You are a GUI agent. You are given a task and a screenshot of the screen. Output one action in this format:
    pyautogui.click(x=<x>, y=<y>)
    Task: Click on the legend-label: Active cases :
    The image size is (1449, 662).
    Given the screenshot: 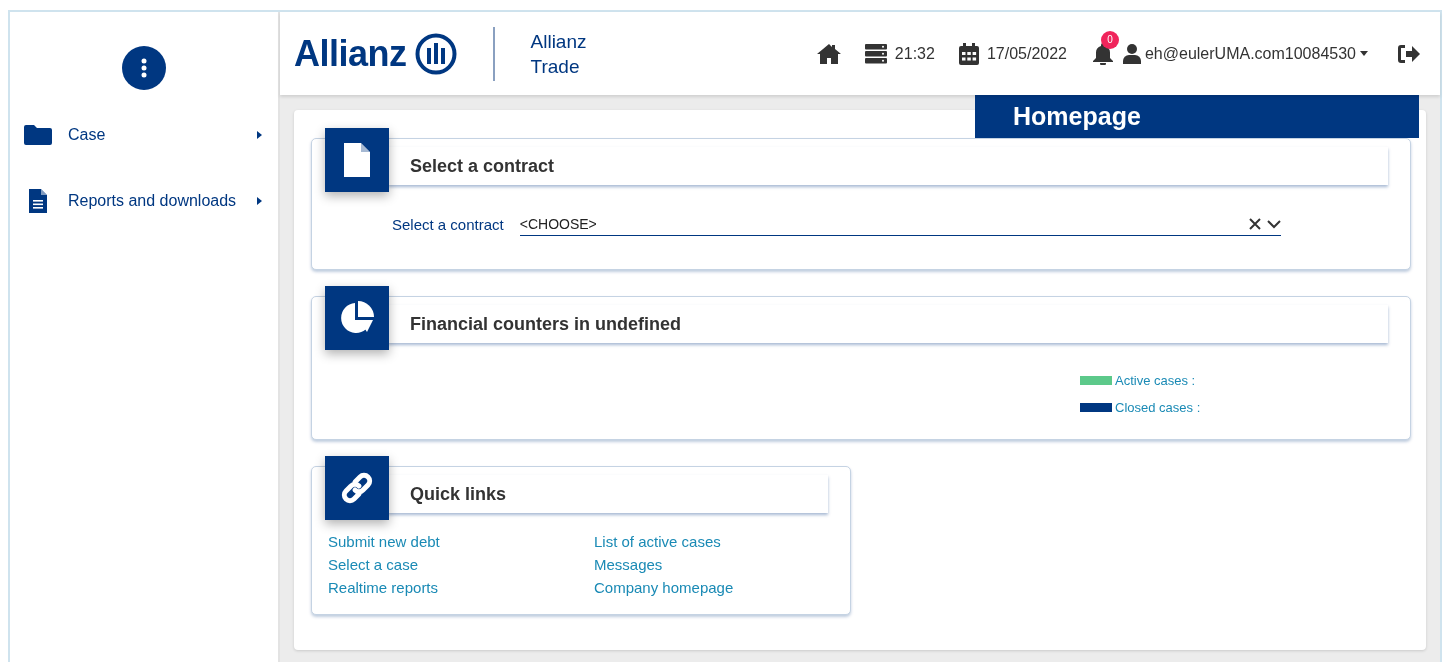 What is the action you would take?
    pyautogui.click(x=1155, y=380)
    